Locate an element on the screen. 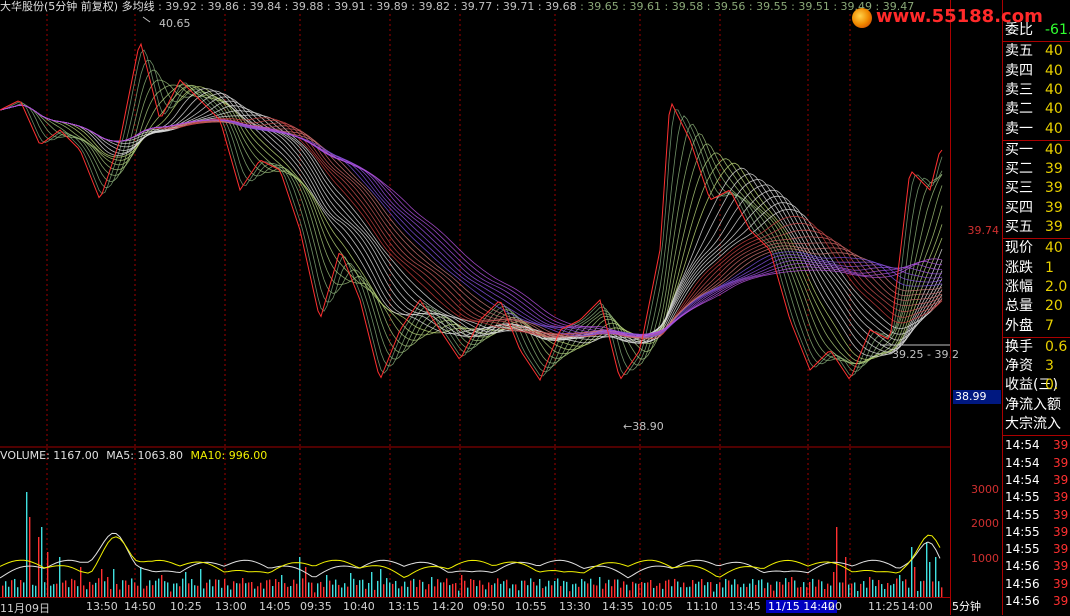  extra-row: 大宗流入 is located at coordinates (1037, 424).